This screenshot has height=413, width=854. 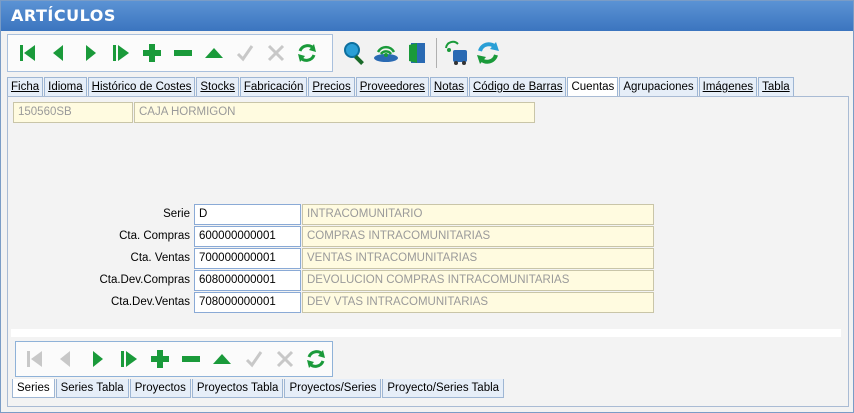 What do you see at coordinates (217, 86) in the screenshot?
I see `tab-stocks: Stocks` at bounding box center [217, 86].